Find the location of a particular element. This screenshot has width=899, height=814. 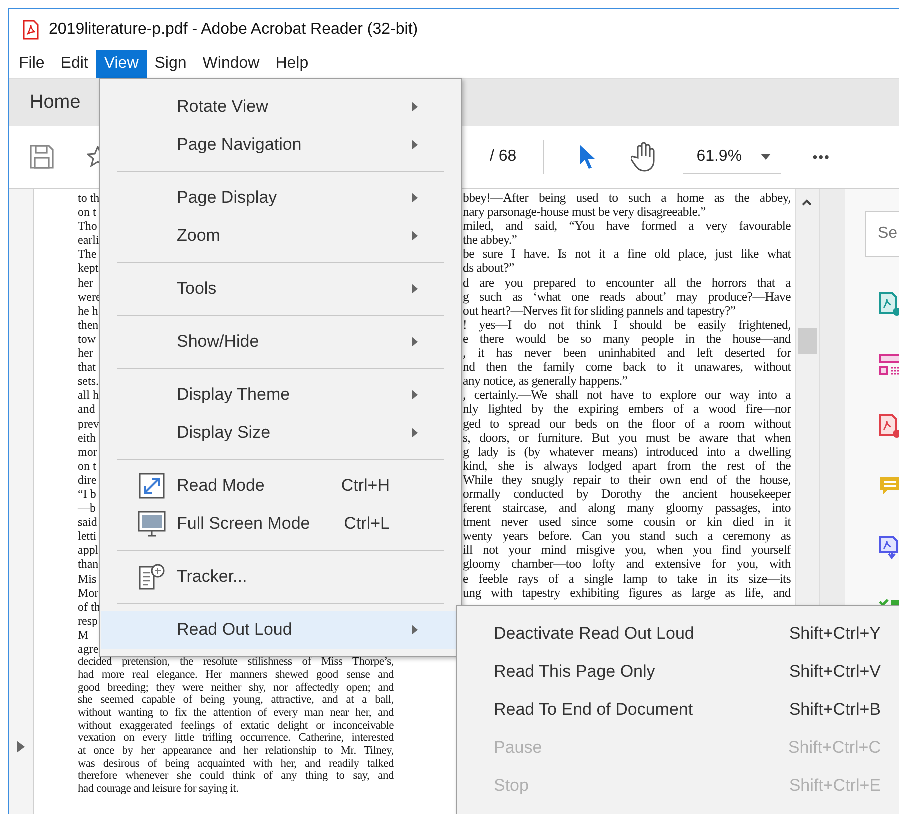

text-line: that is located at coordinates (87, 367).